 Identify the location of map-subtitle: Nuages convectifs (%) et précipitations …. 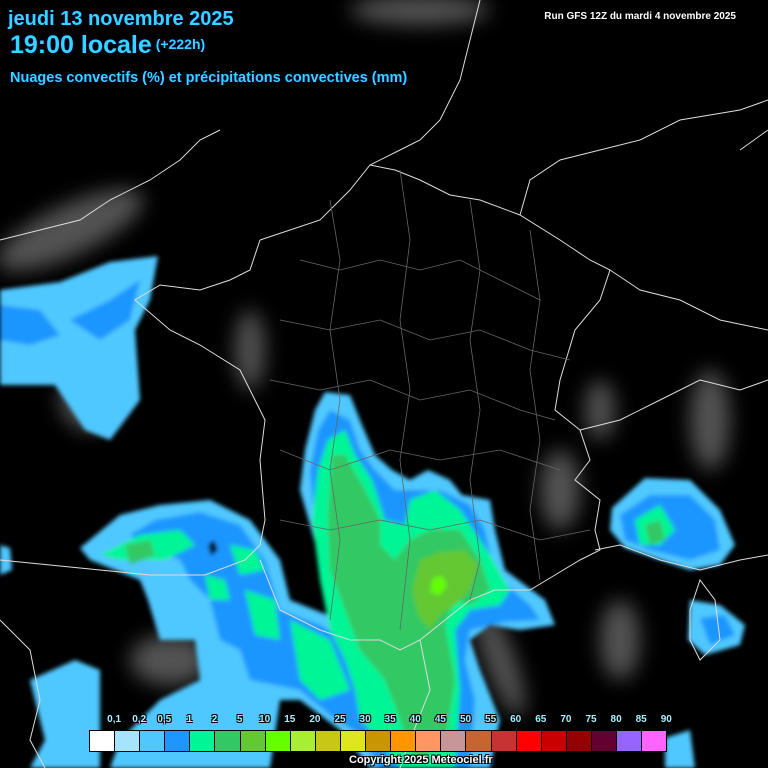
(209, 78).